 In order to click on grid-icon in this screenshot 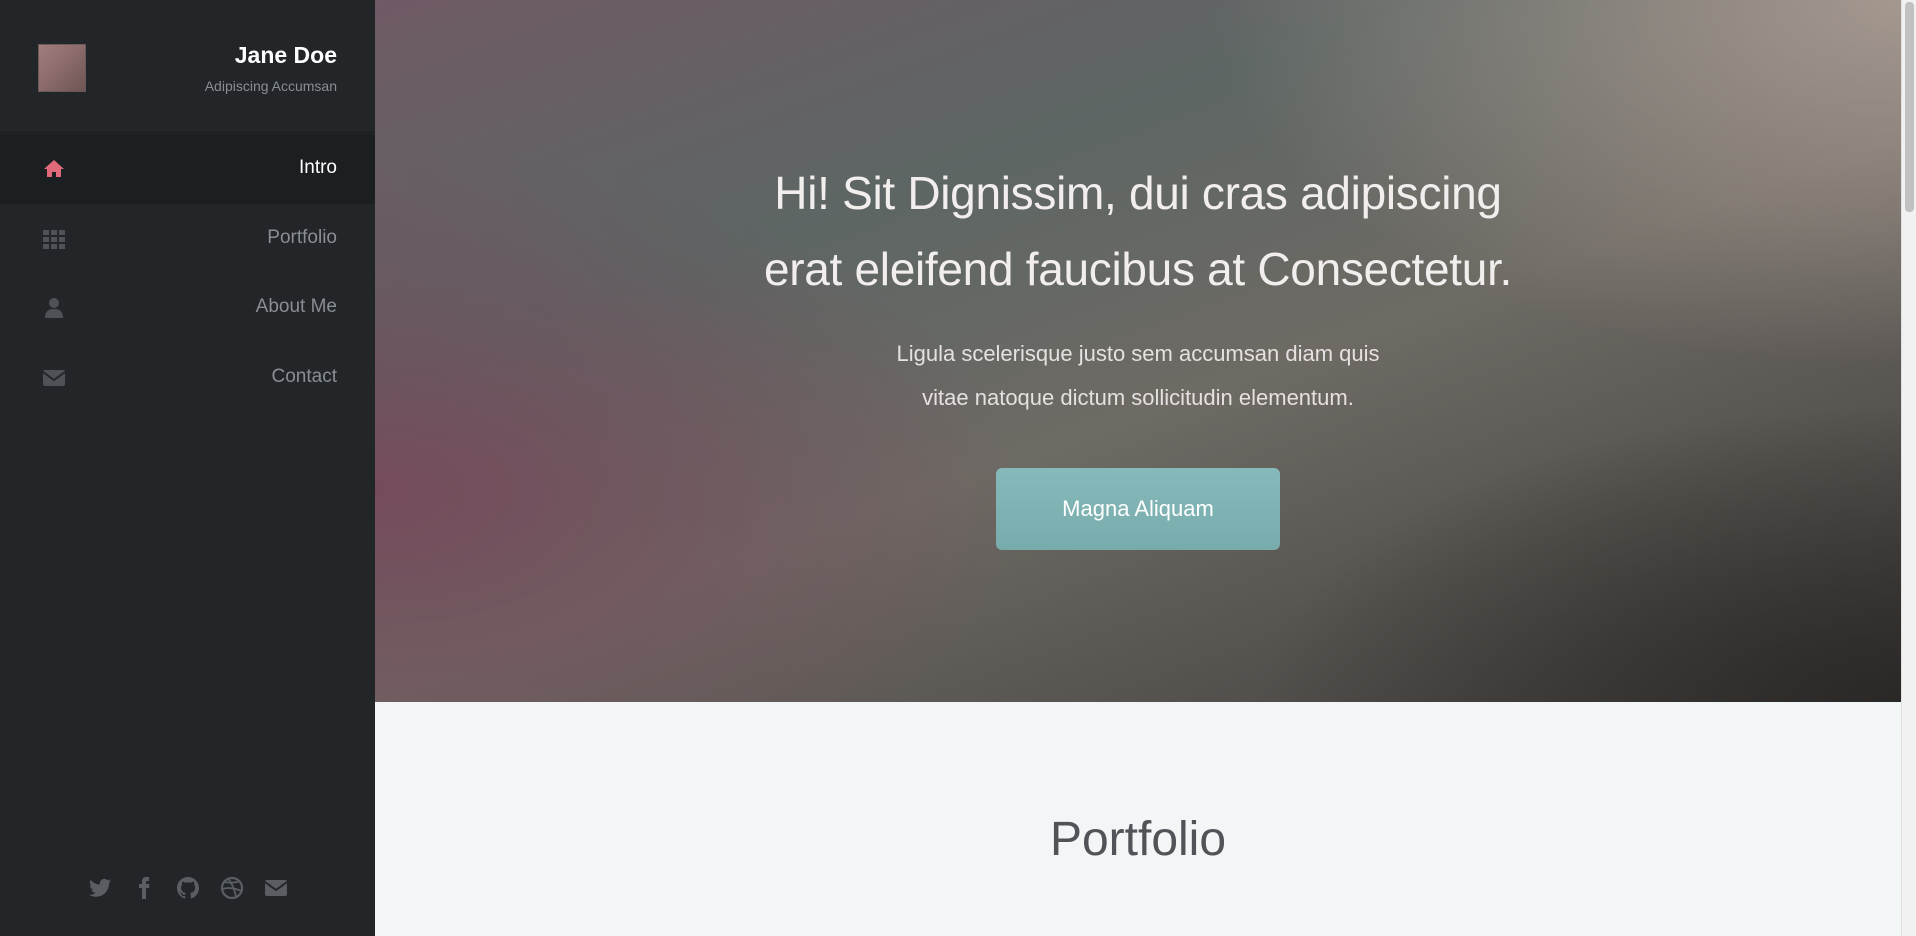, I will do `click(54, 239)`.